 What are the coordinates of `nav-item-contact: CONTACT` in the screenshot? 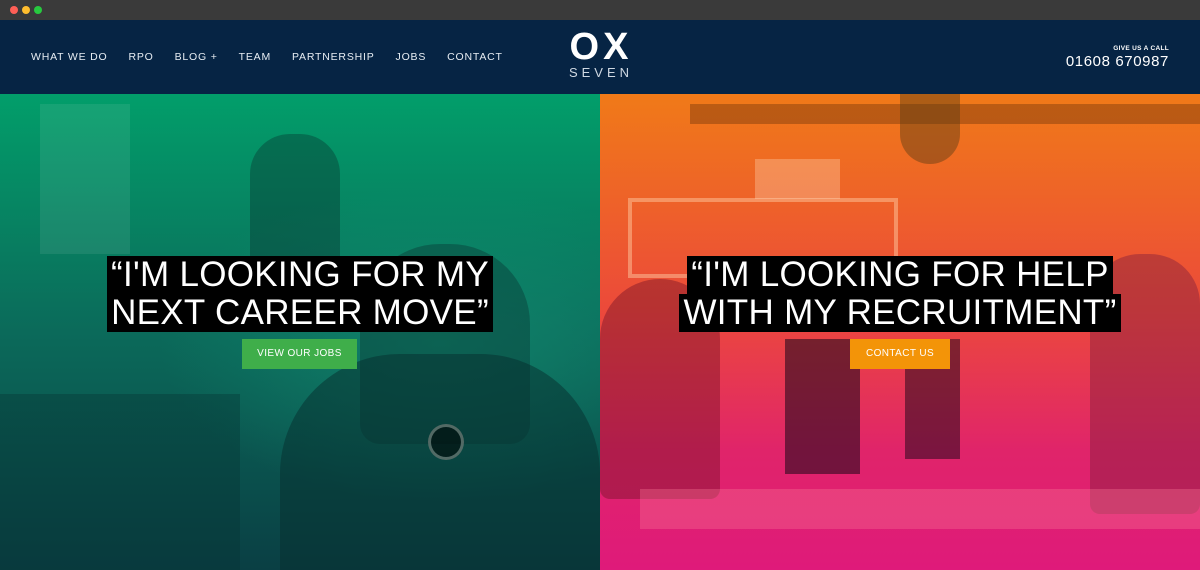 It's located at (475, 57).